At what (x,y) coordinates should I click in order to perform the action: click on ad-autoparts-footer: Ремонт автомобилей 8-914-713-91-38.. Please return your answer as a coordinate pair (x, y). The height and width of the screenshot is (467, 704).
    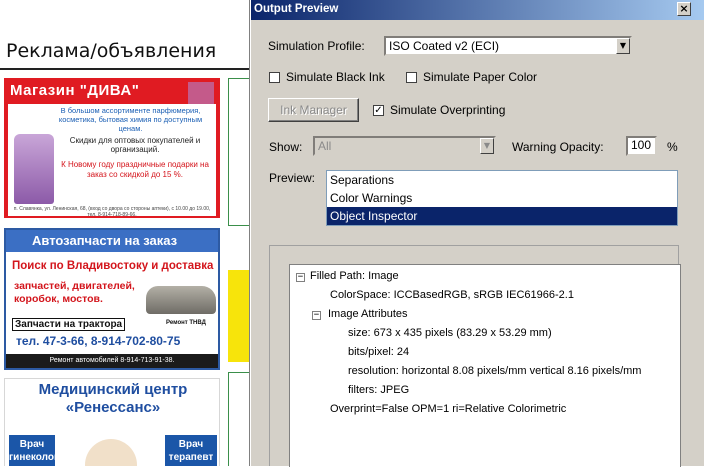
    Looking at the image, I should click on (112, 361).